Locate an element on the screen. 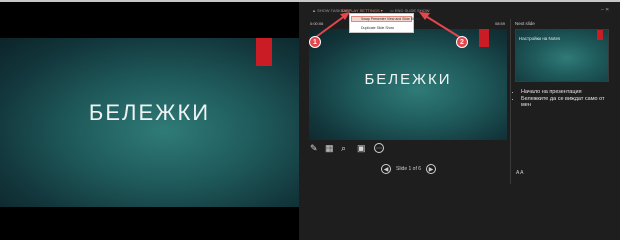 This screenshot has height=243, width=620. current-slide-title: БЕЛЕЖКИ is located at coordinates (408, 79).